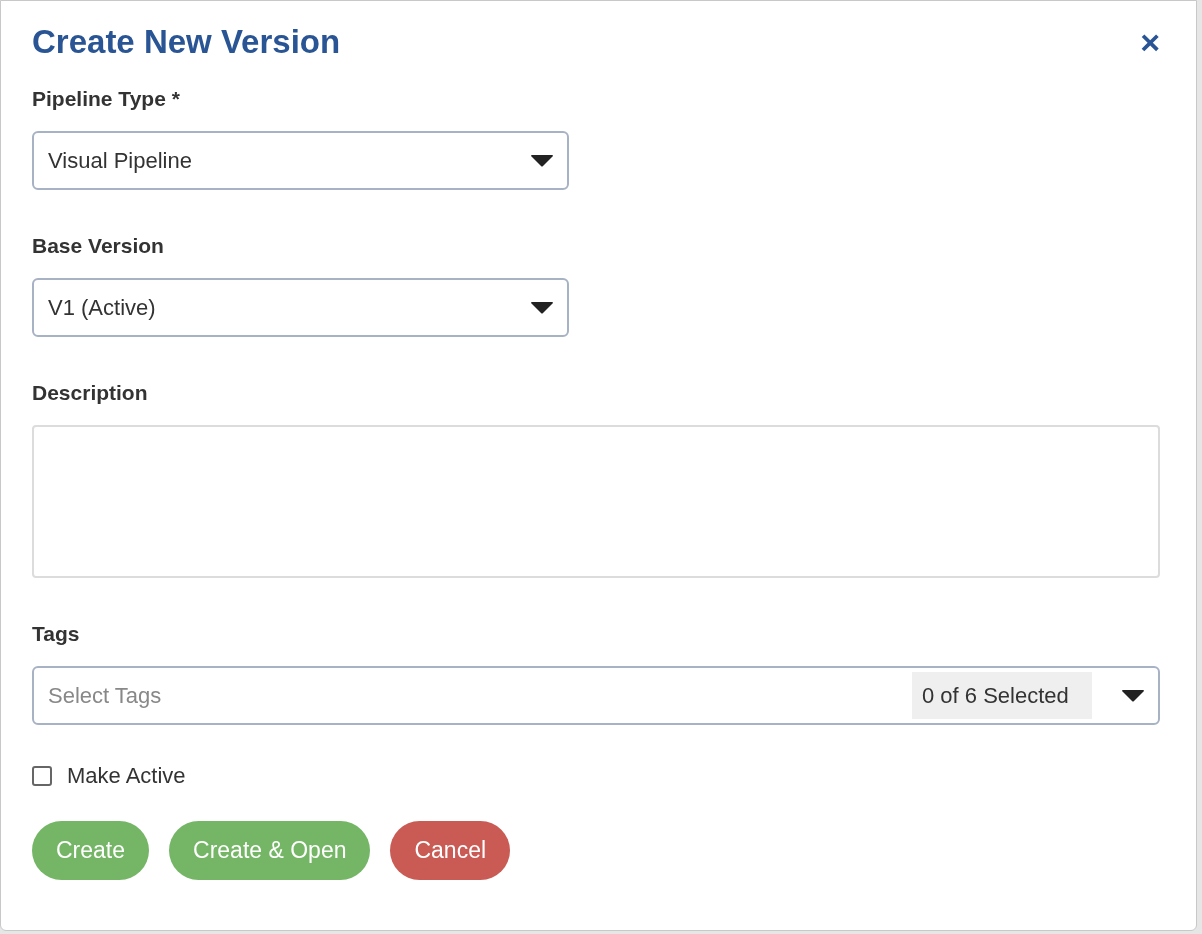 The height and width of the screenshot is (934, 1202). Describe the element at coordinates (120, 160) in the screenshot. I see `select-value: Visual Pipeline` at that location.